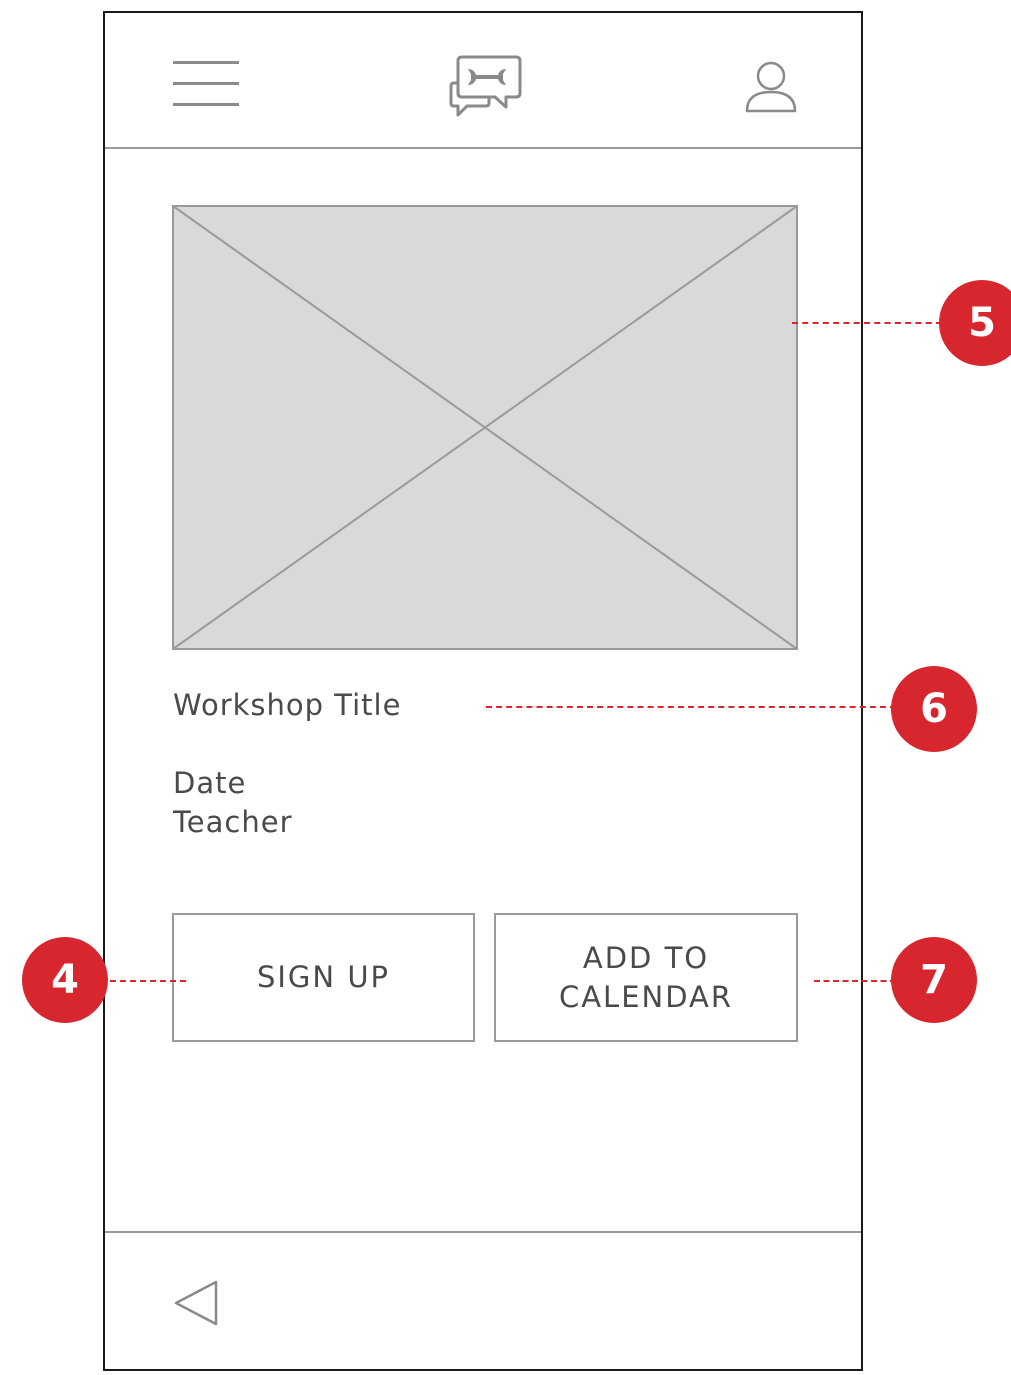 This screenshot has width=1011, height=1375. Describe the element at coordinates (855, 981) in the screenshot. I see `annotation-7-leader-line` at that location.